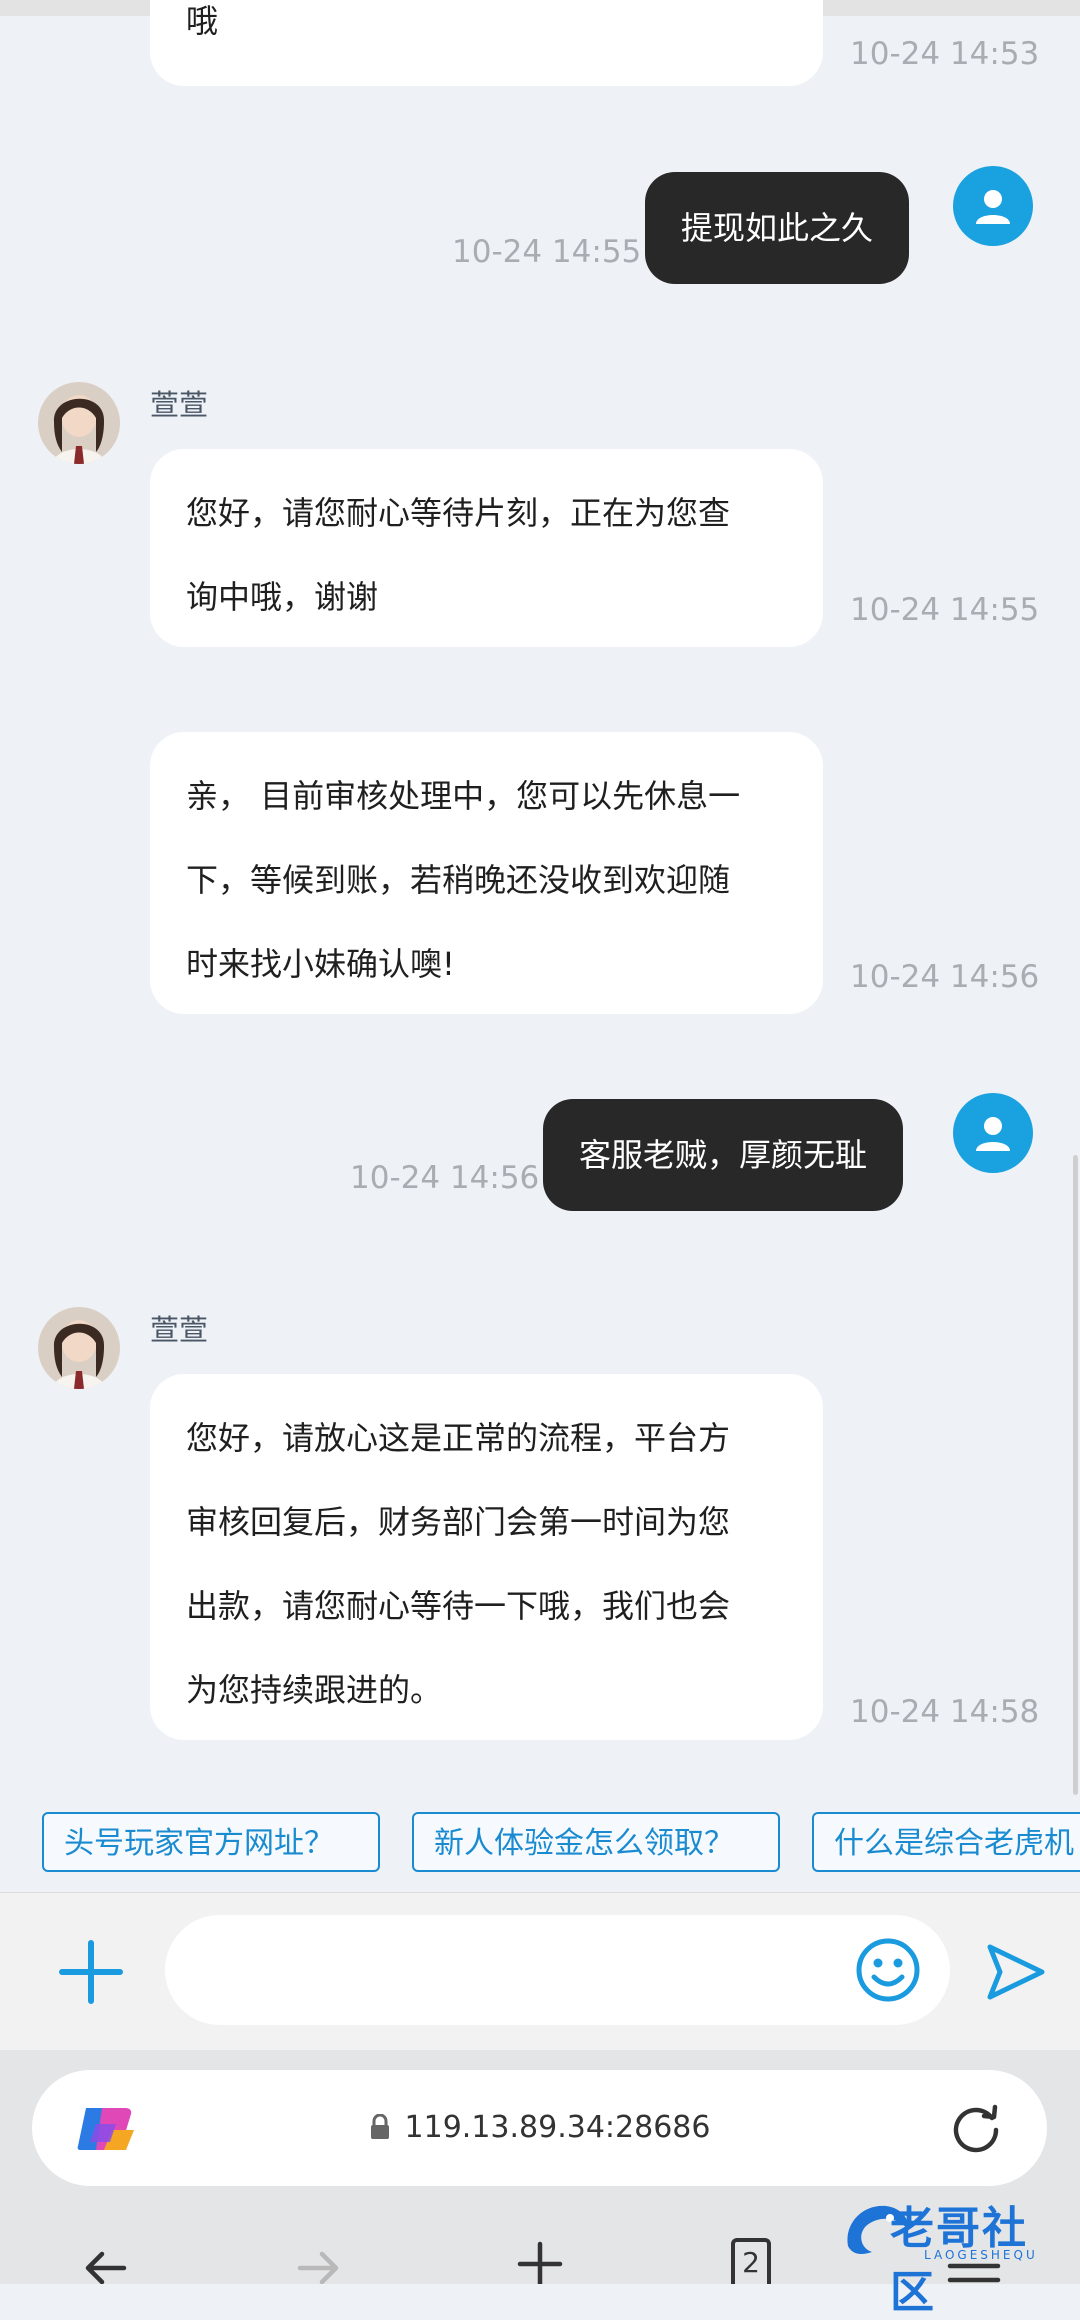  I want to click on message-text: 亲， 目前审核处理中，您可以先休息一, so click(463, 796).